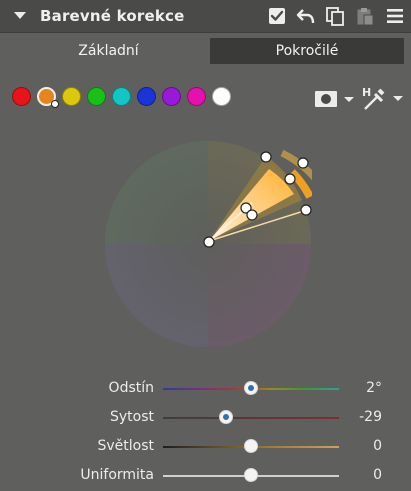 This screenshot has width=411, height=491. Describe the element at coordinates (71, 96) in the screenshot. I see `swatch-yellow` at that location.